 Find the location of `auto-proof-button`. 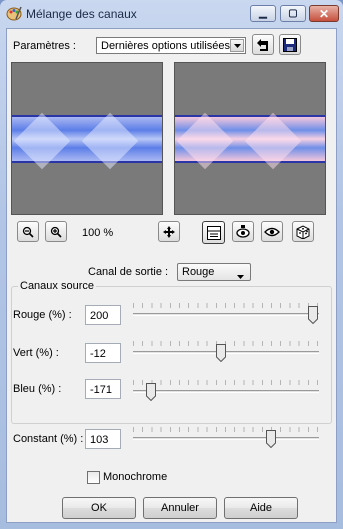

auto-proof-button is located at coordinates (272, 231).